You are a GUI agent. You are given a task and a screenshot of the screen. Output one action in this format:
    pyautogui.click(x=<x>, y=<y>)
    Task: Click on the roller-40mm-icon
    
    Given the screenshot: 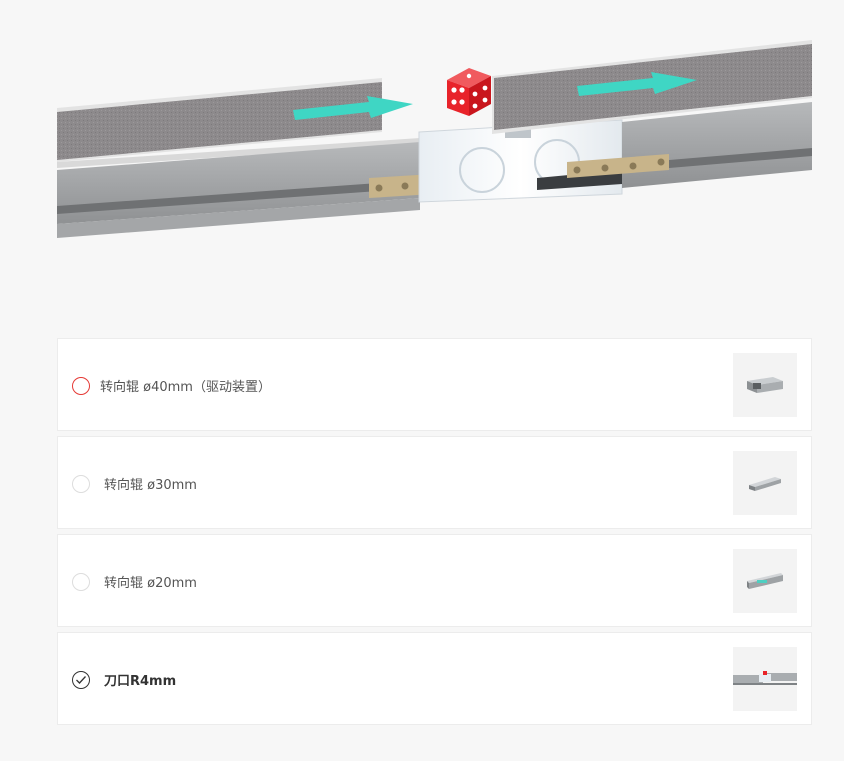 What is the action you would take?
    pyautogui.click(x=765, y=385)
    